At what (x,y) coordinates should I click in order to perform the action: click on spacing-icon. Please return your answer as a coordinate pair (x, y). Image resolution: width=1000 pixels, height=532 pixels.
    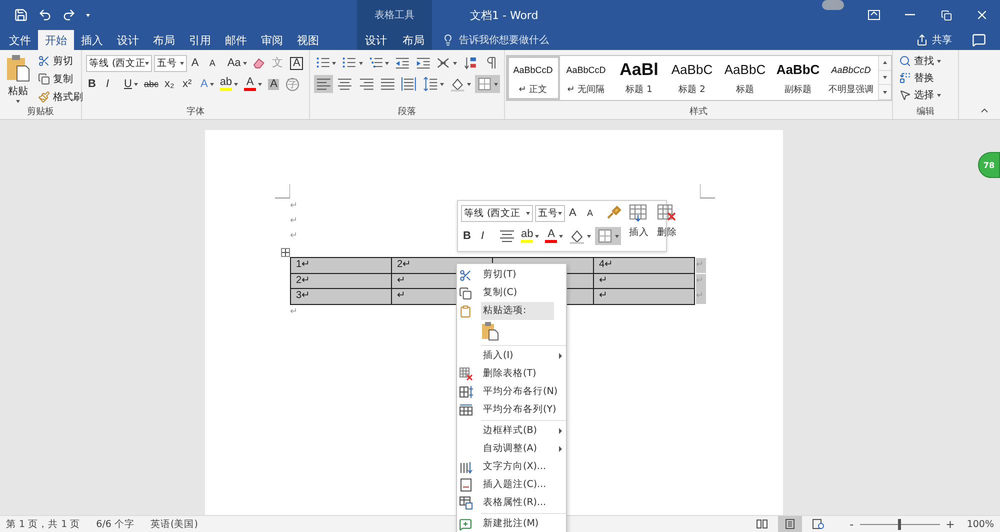
    Looking at the image, I should click on (430, 84).